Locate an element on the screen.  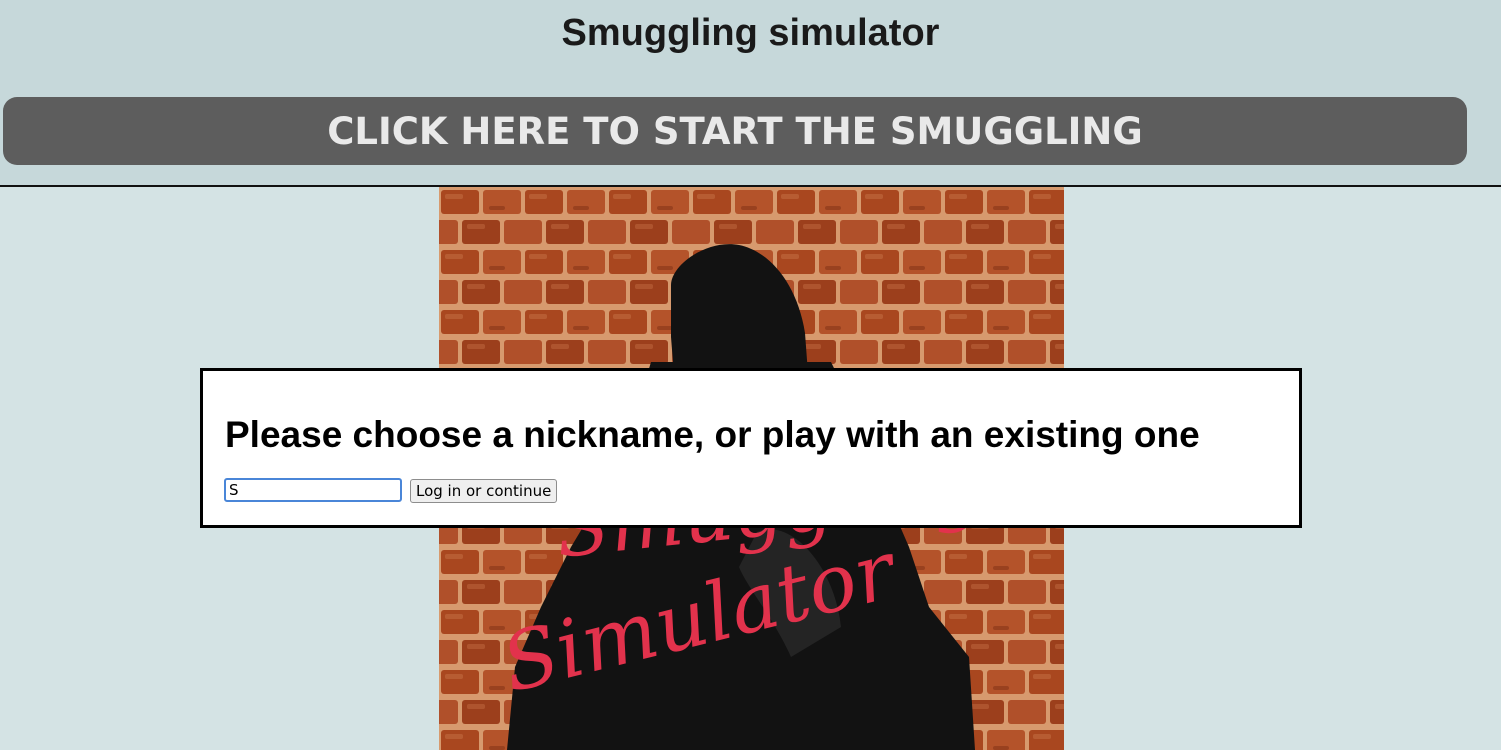
login-or-continue-button: Log in or continue is located at coordinates (484, 491).